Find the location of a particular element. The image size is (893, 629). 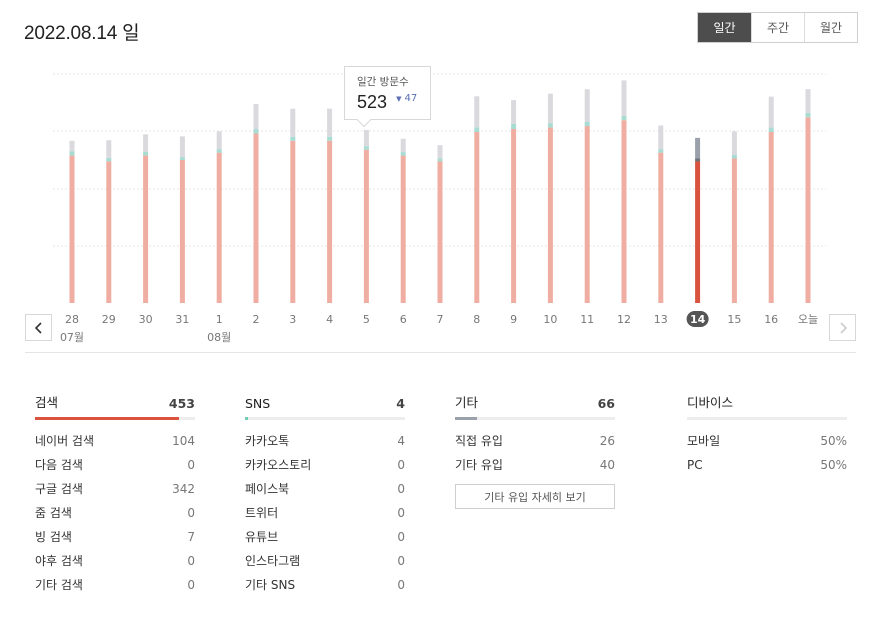

row-value: 0 is located at coordinates (401, 561).